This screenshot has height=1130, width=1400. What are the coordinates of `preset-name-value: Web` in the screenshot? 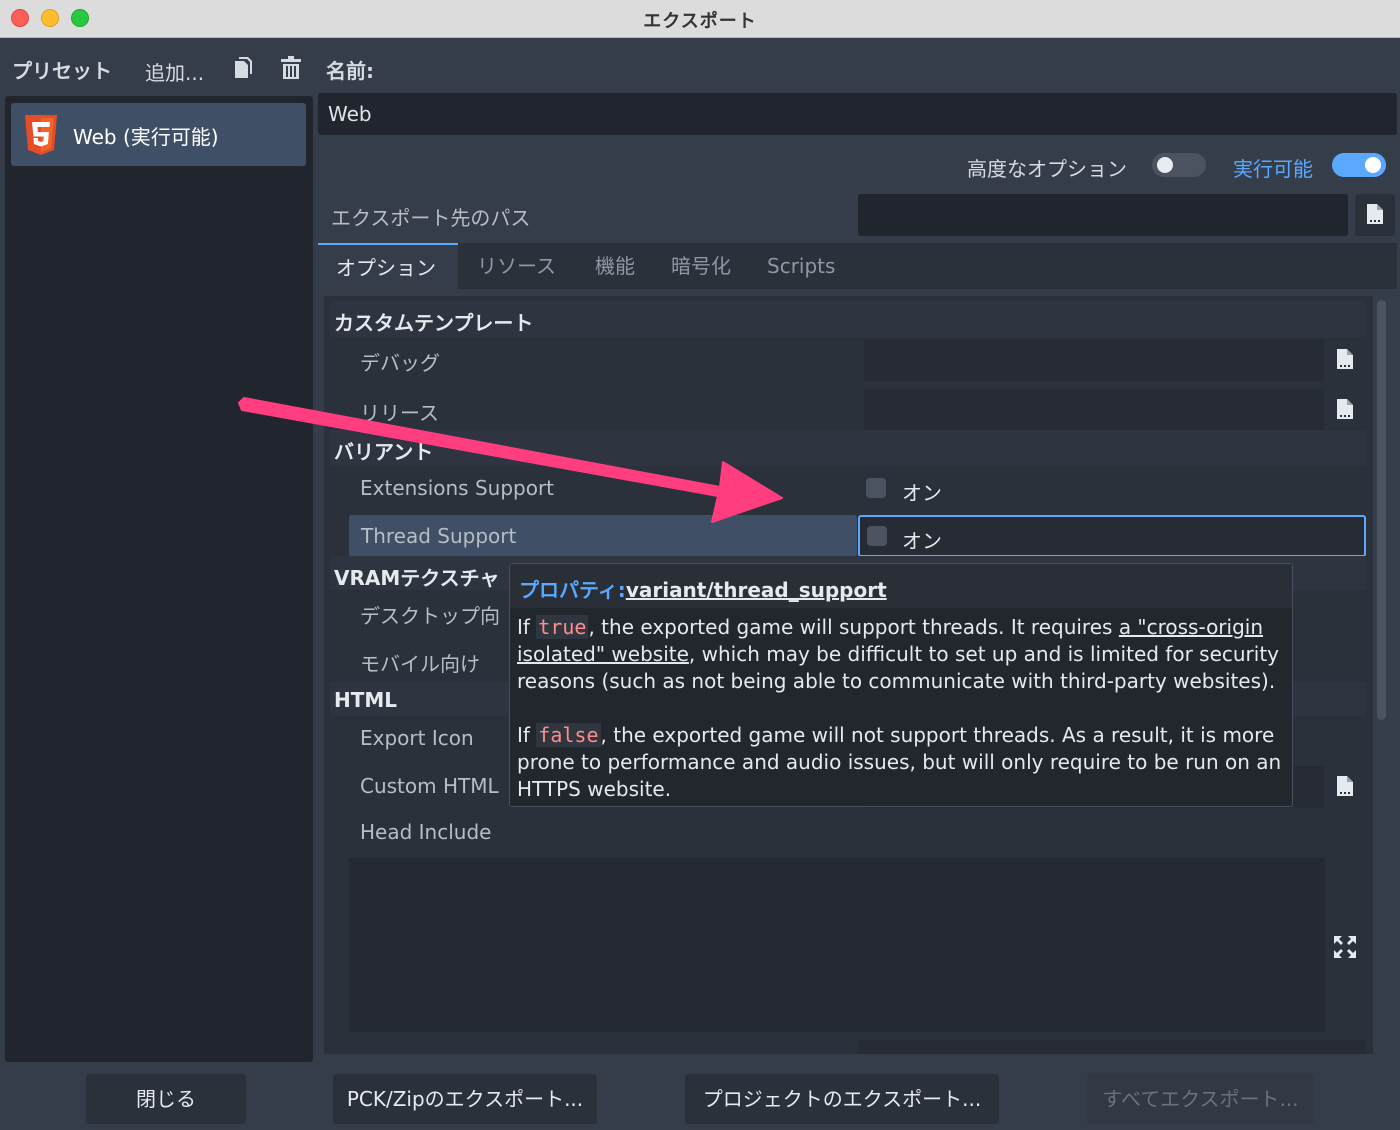 It's located at (350, 114).